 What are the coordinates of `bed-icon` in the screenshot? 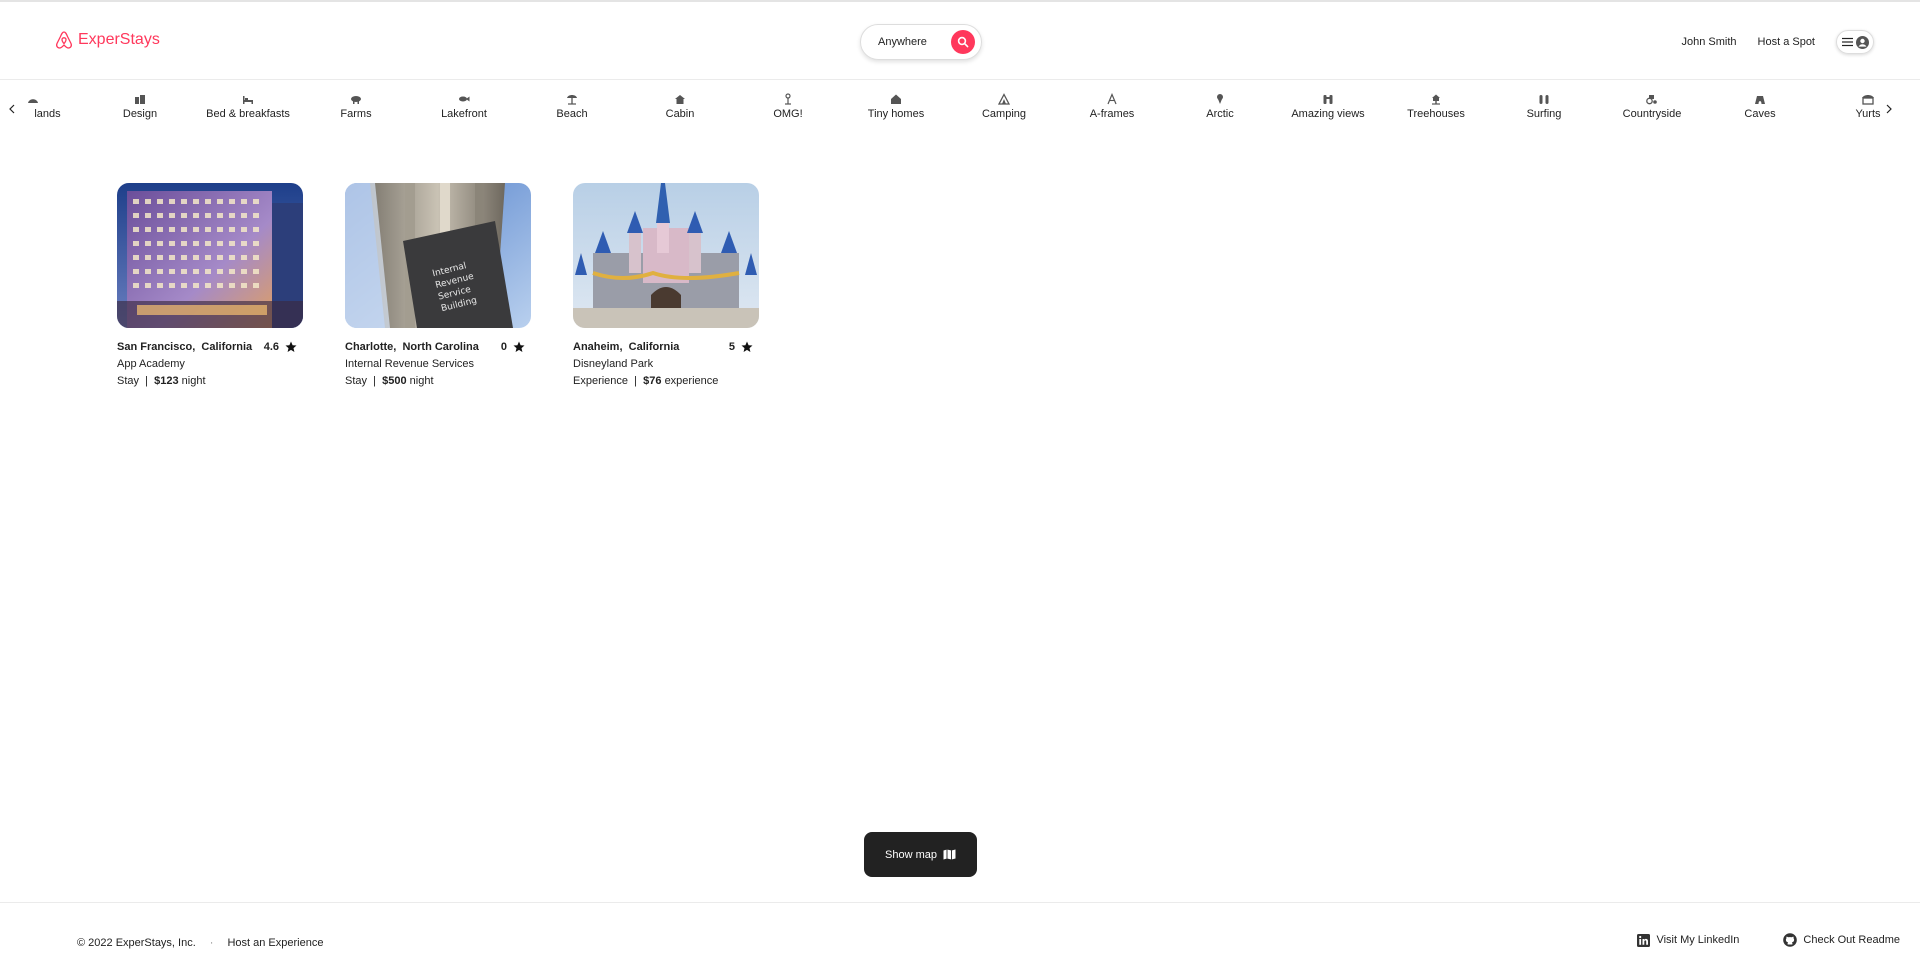 It's located at (248, 100).